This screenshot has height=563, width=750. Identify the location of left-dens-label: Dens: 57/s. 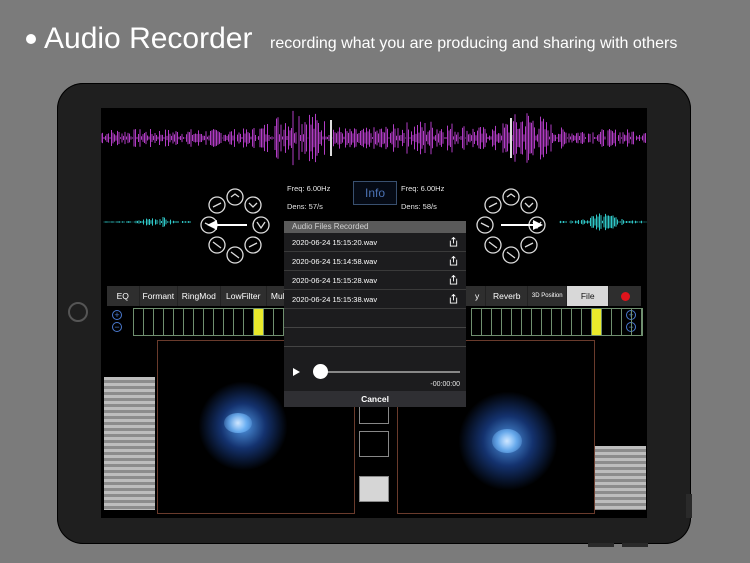
(305, 206).